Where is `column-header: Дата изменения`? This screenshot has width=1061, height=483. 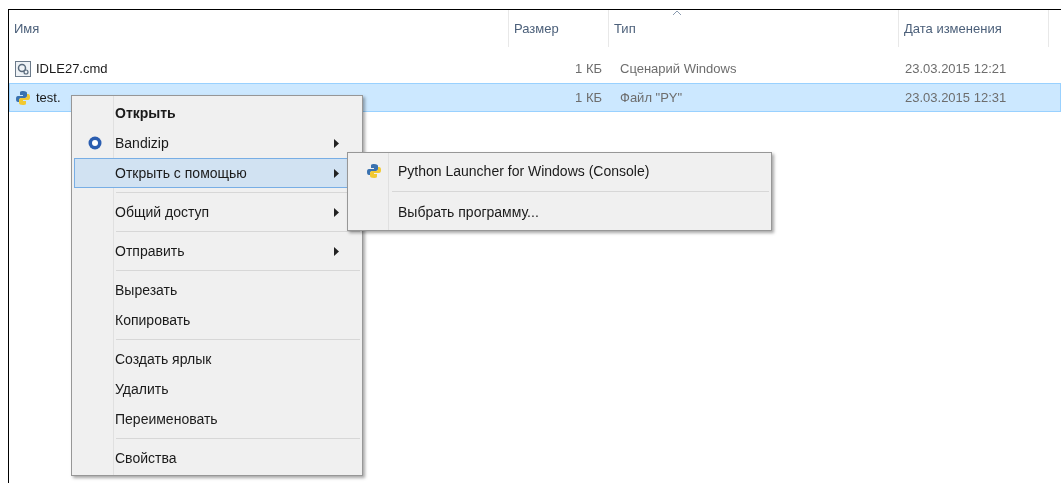
column-header: Дата изменения is located at coordinates (953, 28).